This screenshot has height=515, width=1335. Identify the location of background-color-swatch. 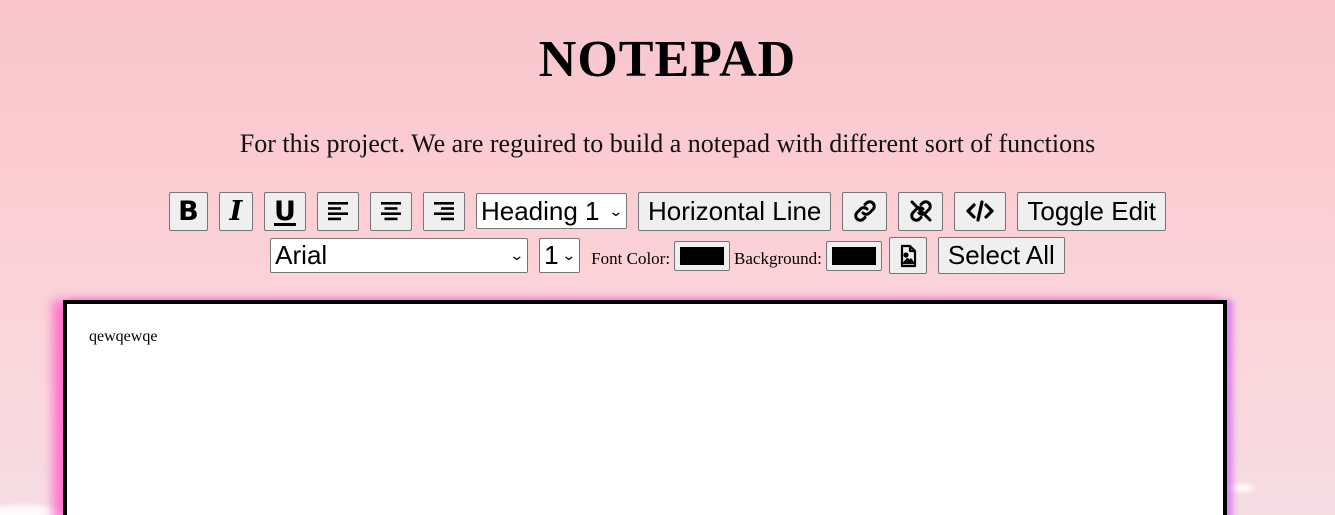
(853, 255).